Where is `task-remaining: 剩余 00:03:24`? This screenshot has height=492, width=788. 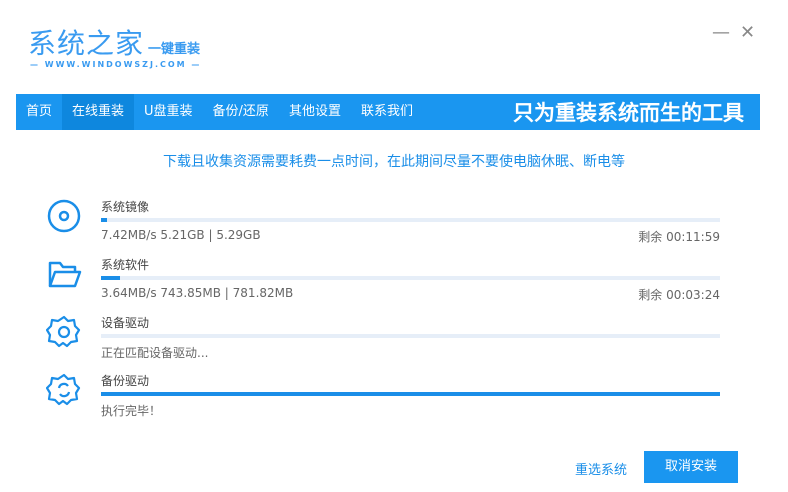 task-remaining: 剩余 00:03:24 is located at coordinates (679, 295).